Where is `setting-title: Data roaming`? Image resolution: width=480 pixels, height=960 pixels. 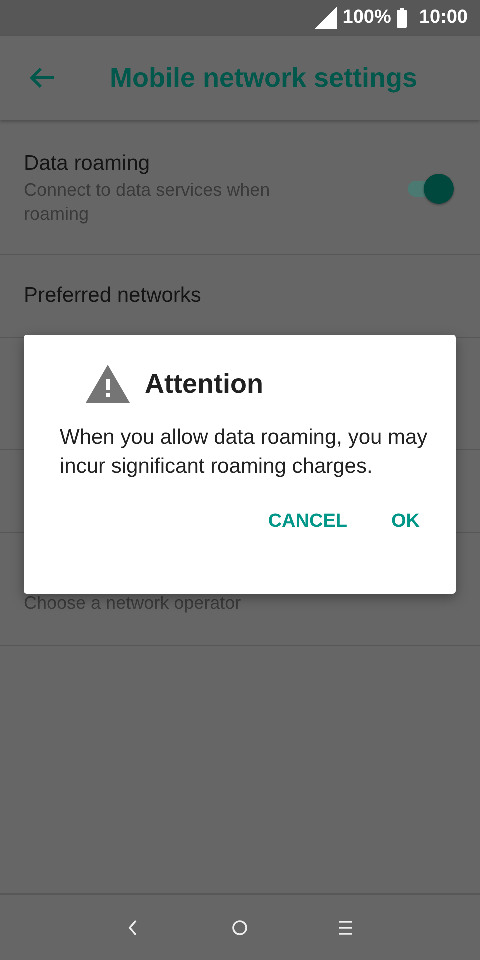 setting-title: Data roaming is located at coordinates (88, 164).